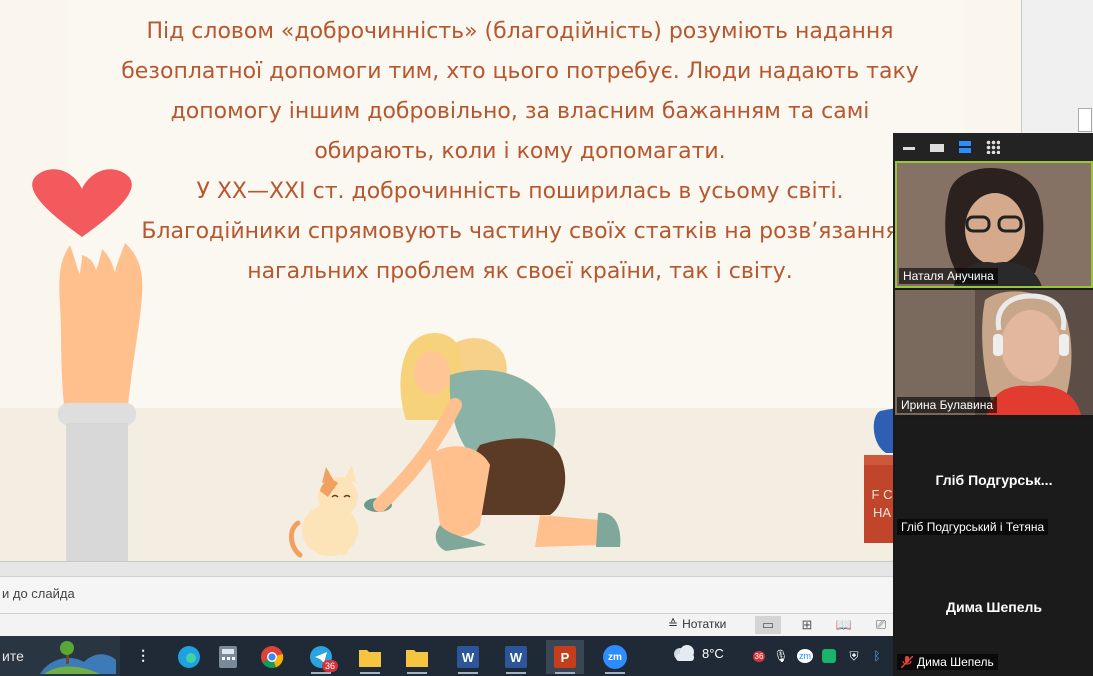 The height and width of the screenshot is (676, 1093). I want to click on zoom-tray-button: zm, so click(805, 656).